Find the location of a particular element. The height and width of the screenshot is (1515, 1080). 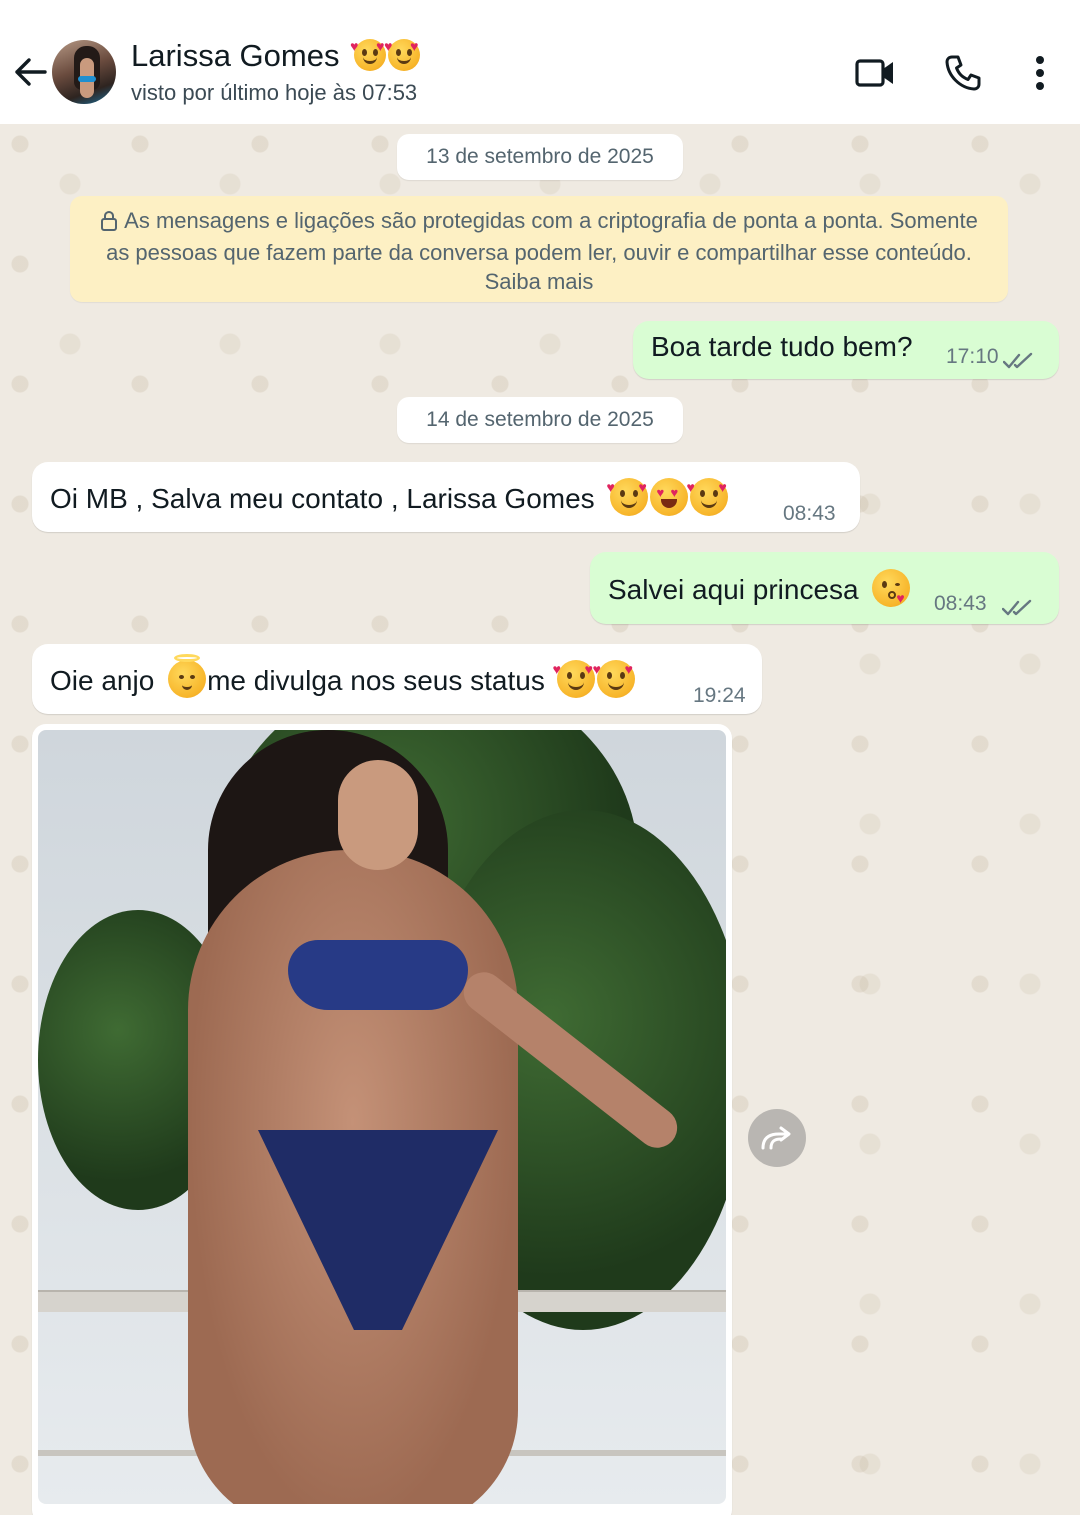

face-blowing-kiss-icon: ♥ is located at coordinates (891, 588).